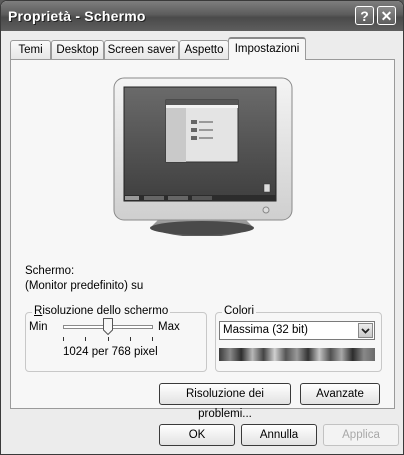  I want to click on tab-desktop: Desktop, so click(77, 49).